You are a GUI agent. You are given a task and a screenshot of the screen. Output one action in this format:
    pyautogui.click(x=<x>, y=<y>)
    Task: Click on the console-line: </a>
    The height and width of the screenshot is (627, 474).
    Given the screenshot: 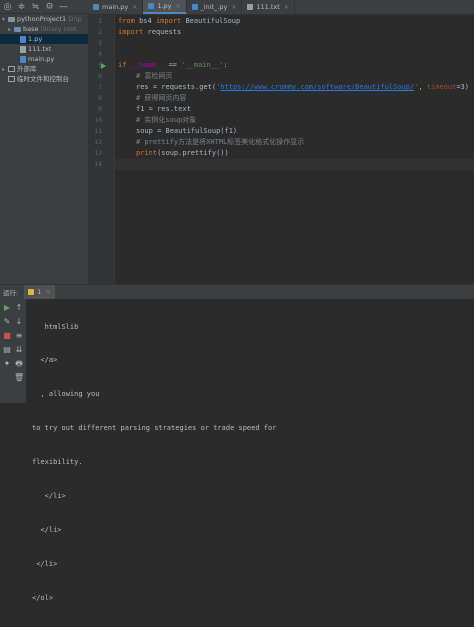 What is the action you would take?
    pyautogui.click(x=45, y=360)
    